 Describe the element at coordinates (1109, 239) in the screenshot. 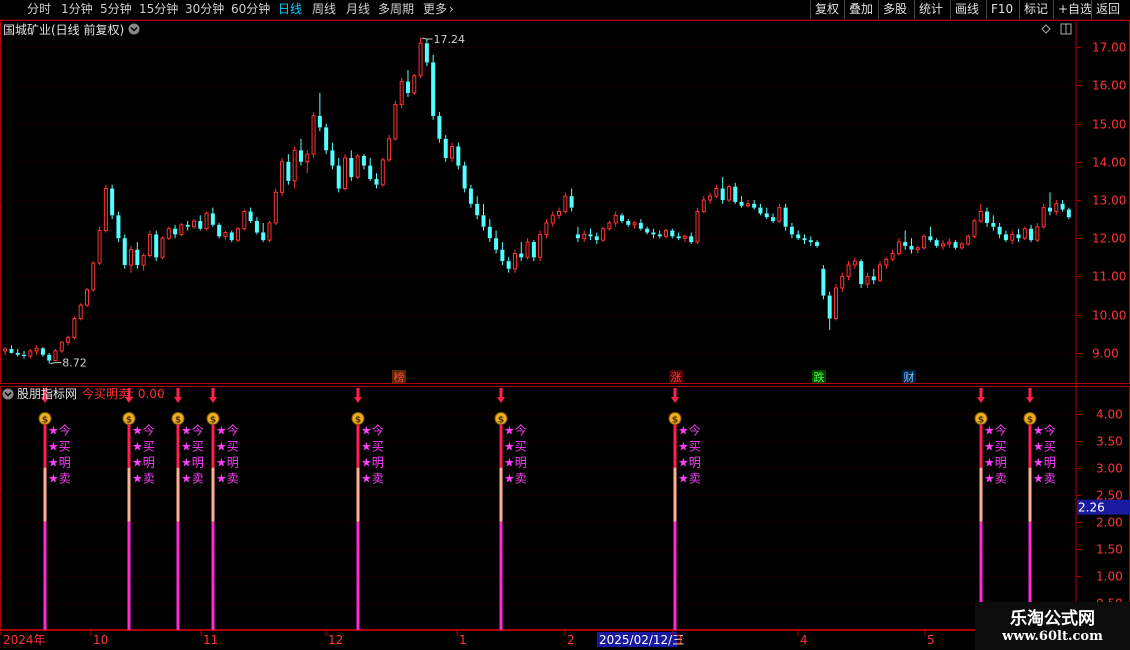

I see `price-tick-label: 12.00` at that location.